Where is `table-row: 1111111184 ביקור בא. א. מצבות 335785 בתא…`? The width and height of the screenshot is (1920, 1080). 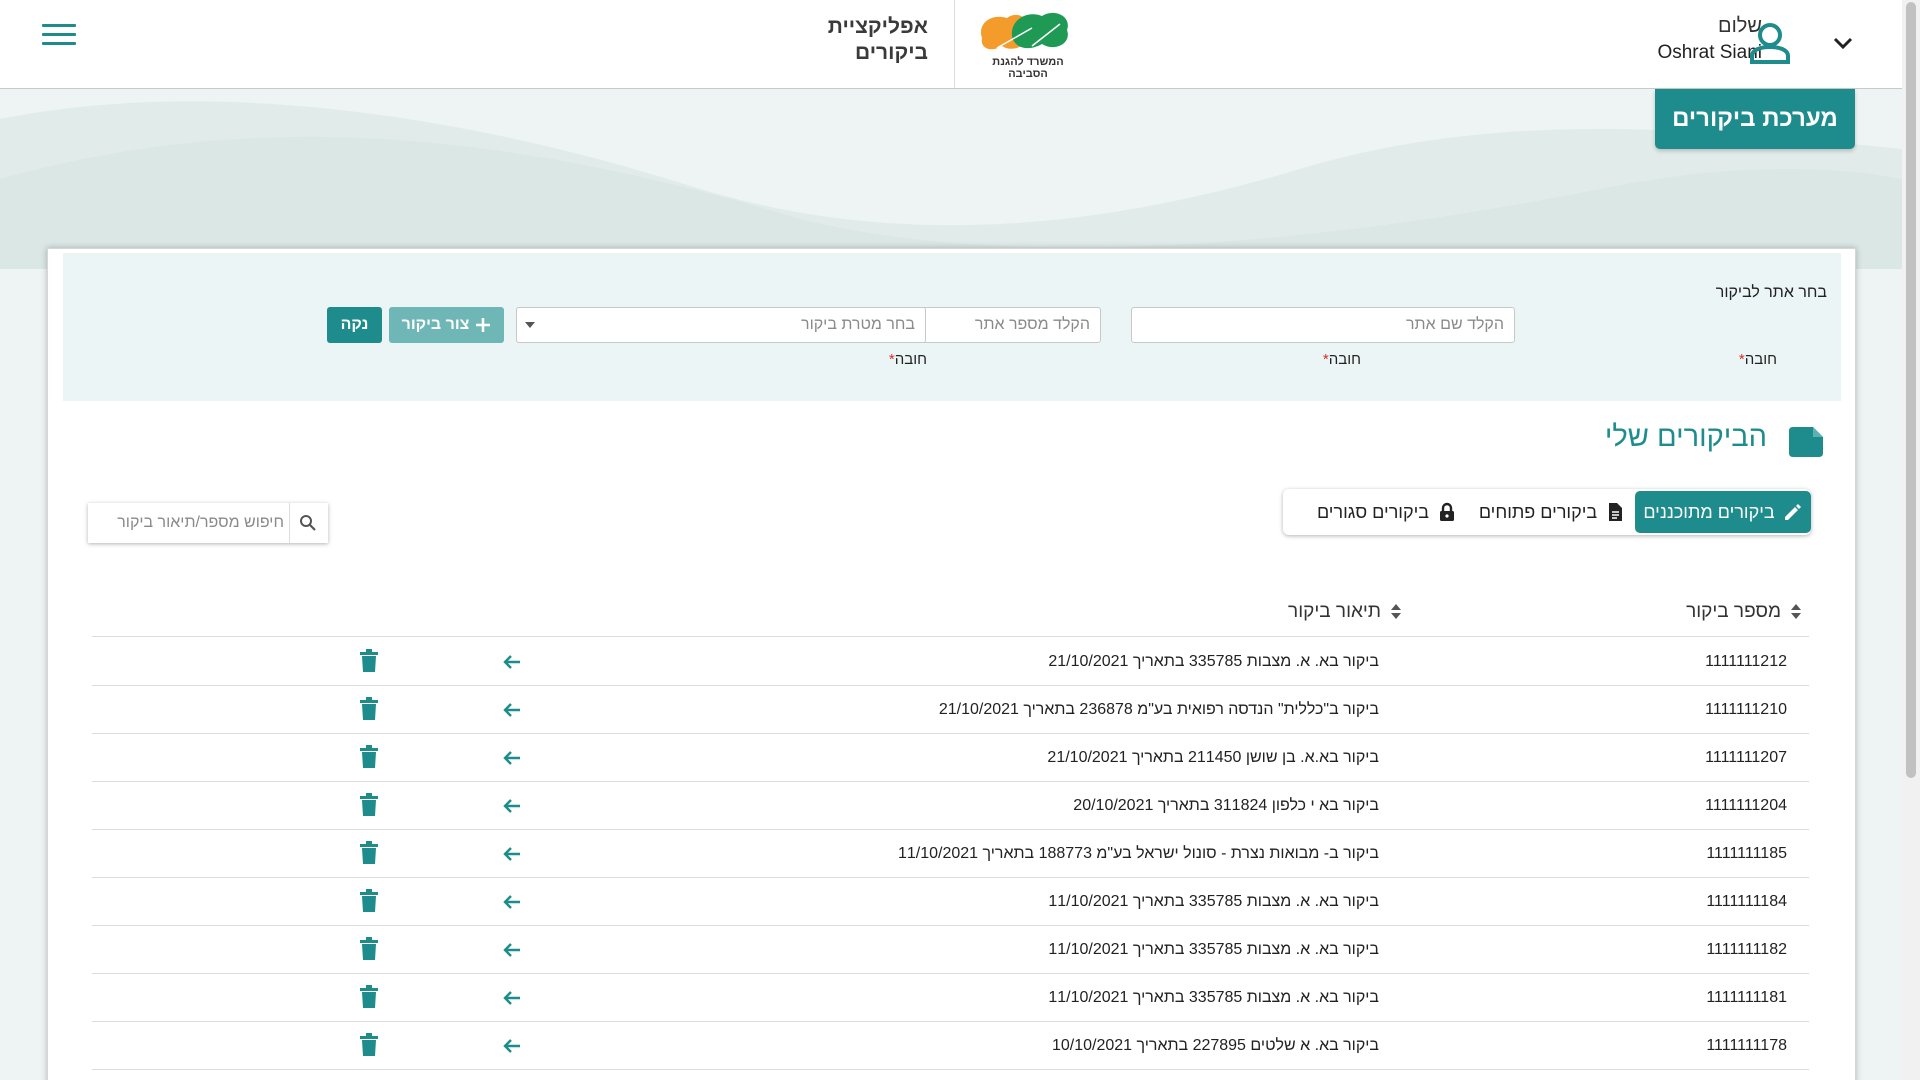
table-row: 1111111184 ביקור בא. א. מצבות 335785 בתא… is located at coordinates (950, 902).